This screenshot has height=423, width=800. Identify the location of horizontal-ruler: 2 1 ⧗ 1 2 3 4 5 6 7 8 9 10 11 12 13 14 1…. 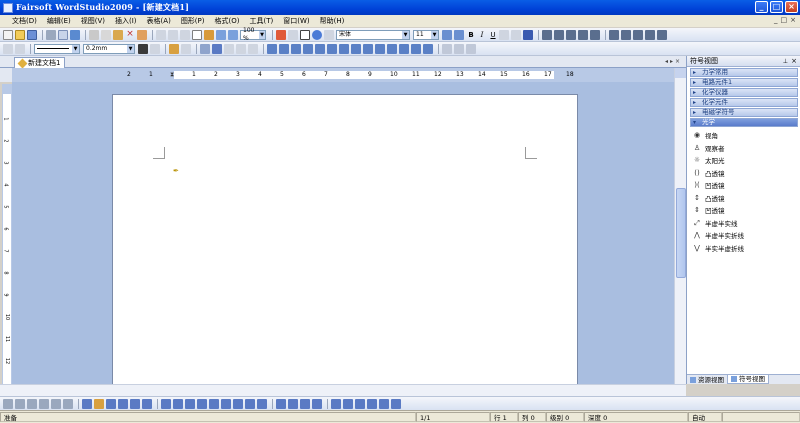
(343, 75).